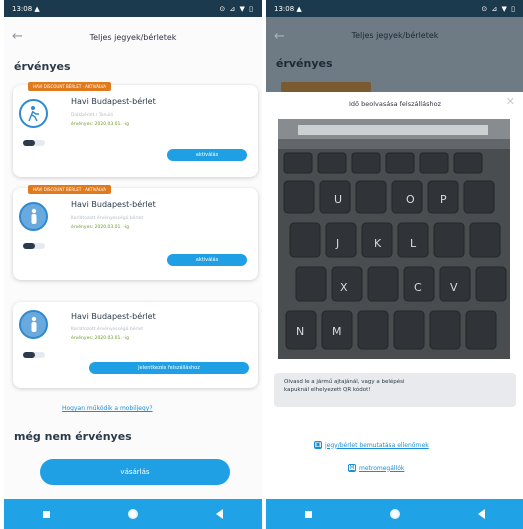  I want to click on walking-person-icon, so click(33, 113).